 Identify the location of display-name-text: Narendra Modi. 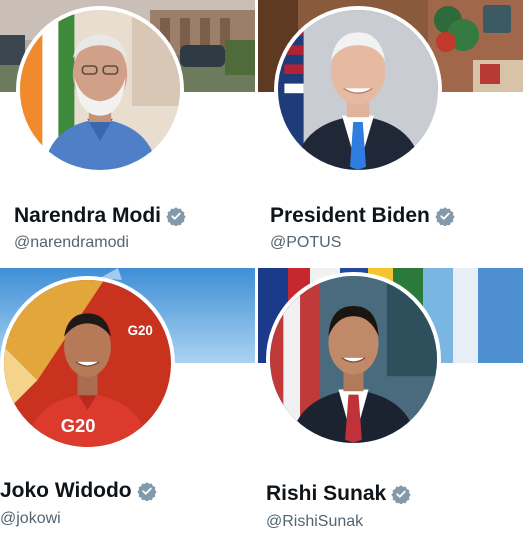
(88, 215).